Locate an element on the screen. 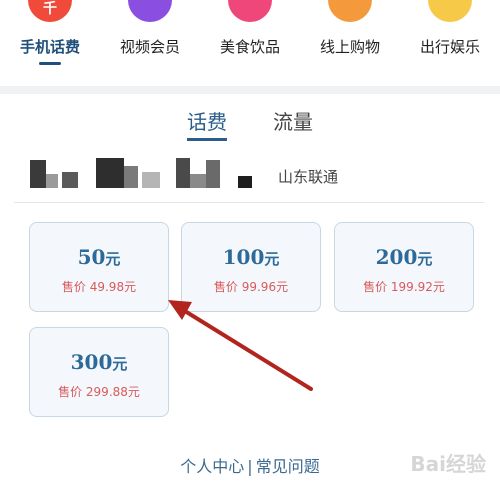  baidu-jingyan-watermark: Bai经验 is located at coordinates (448, 464).